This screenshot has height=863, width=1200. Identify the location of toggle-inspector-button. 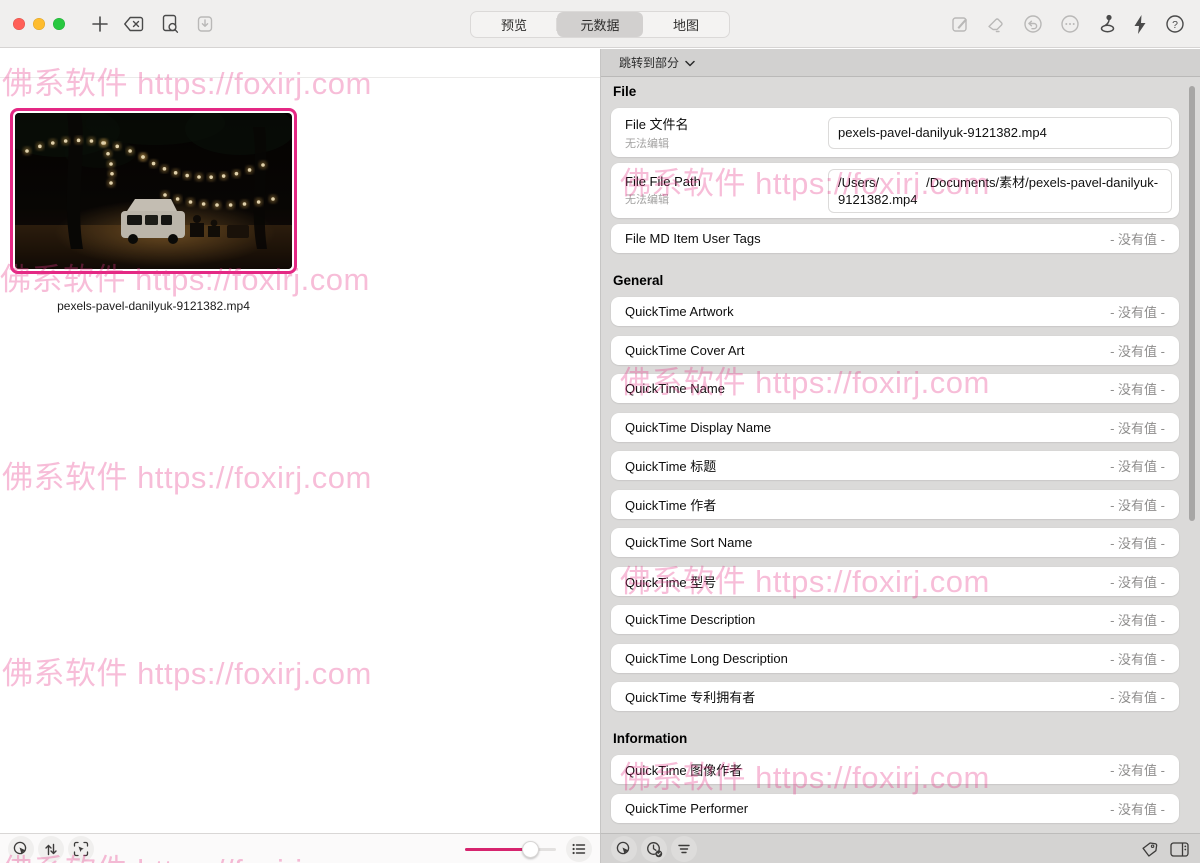
(1179, 849).